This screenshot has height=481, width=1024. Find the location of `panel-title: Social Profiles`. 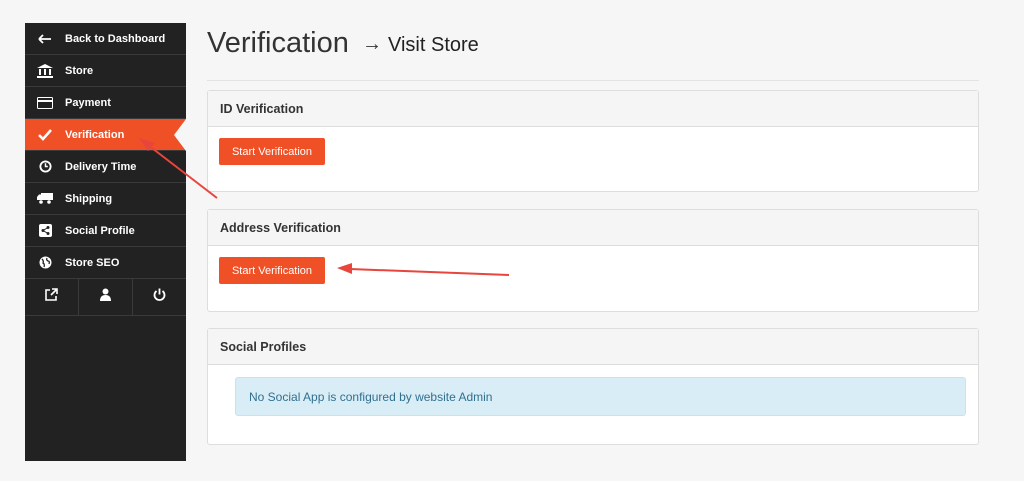

panel-title: Social Profiles is located at coordinates (593, 347).